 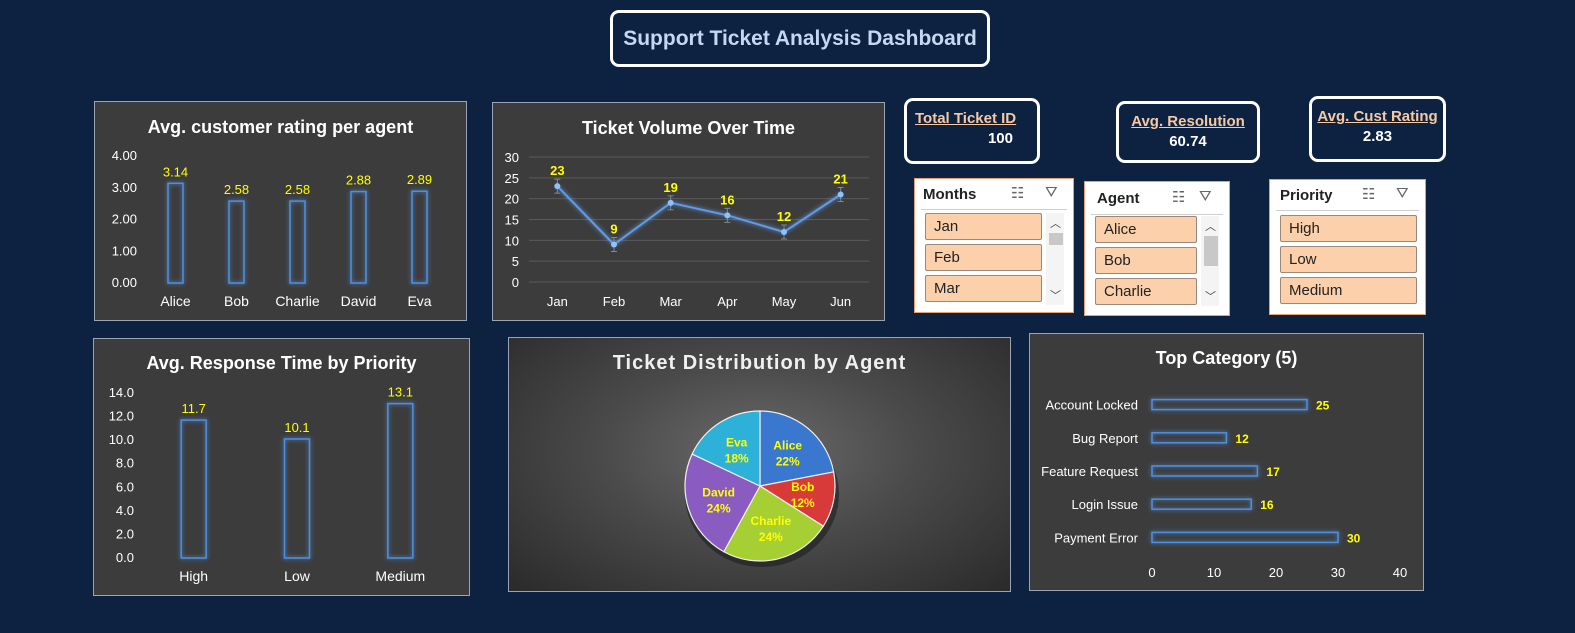 I want to click on rating-xtick-label: Charlie, so click(x=297, y=301).